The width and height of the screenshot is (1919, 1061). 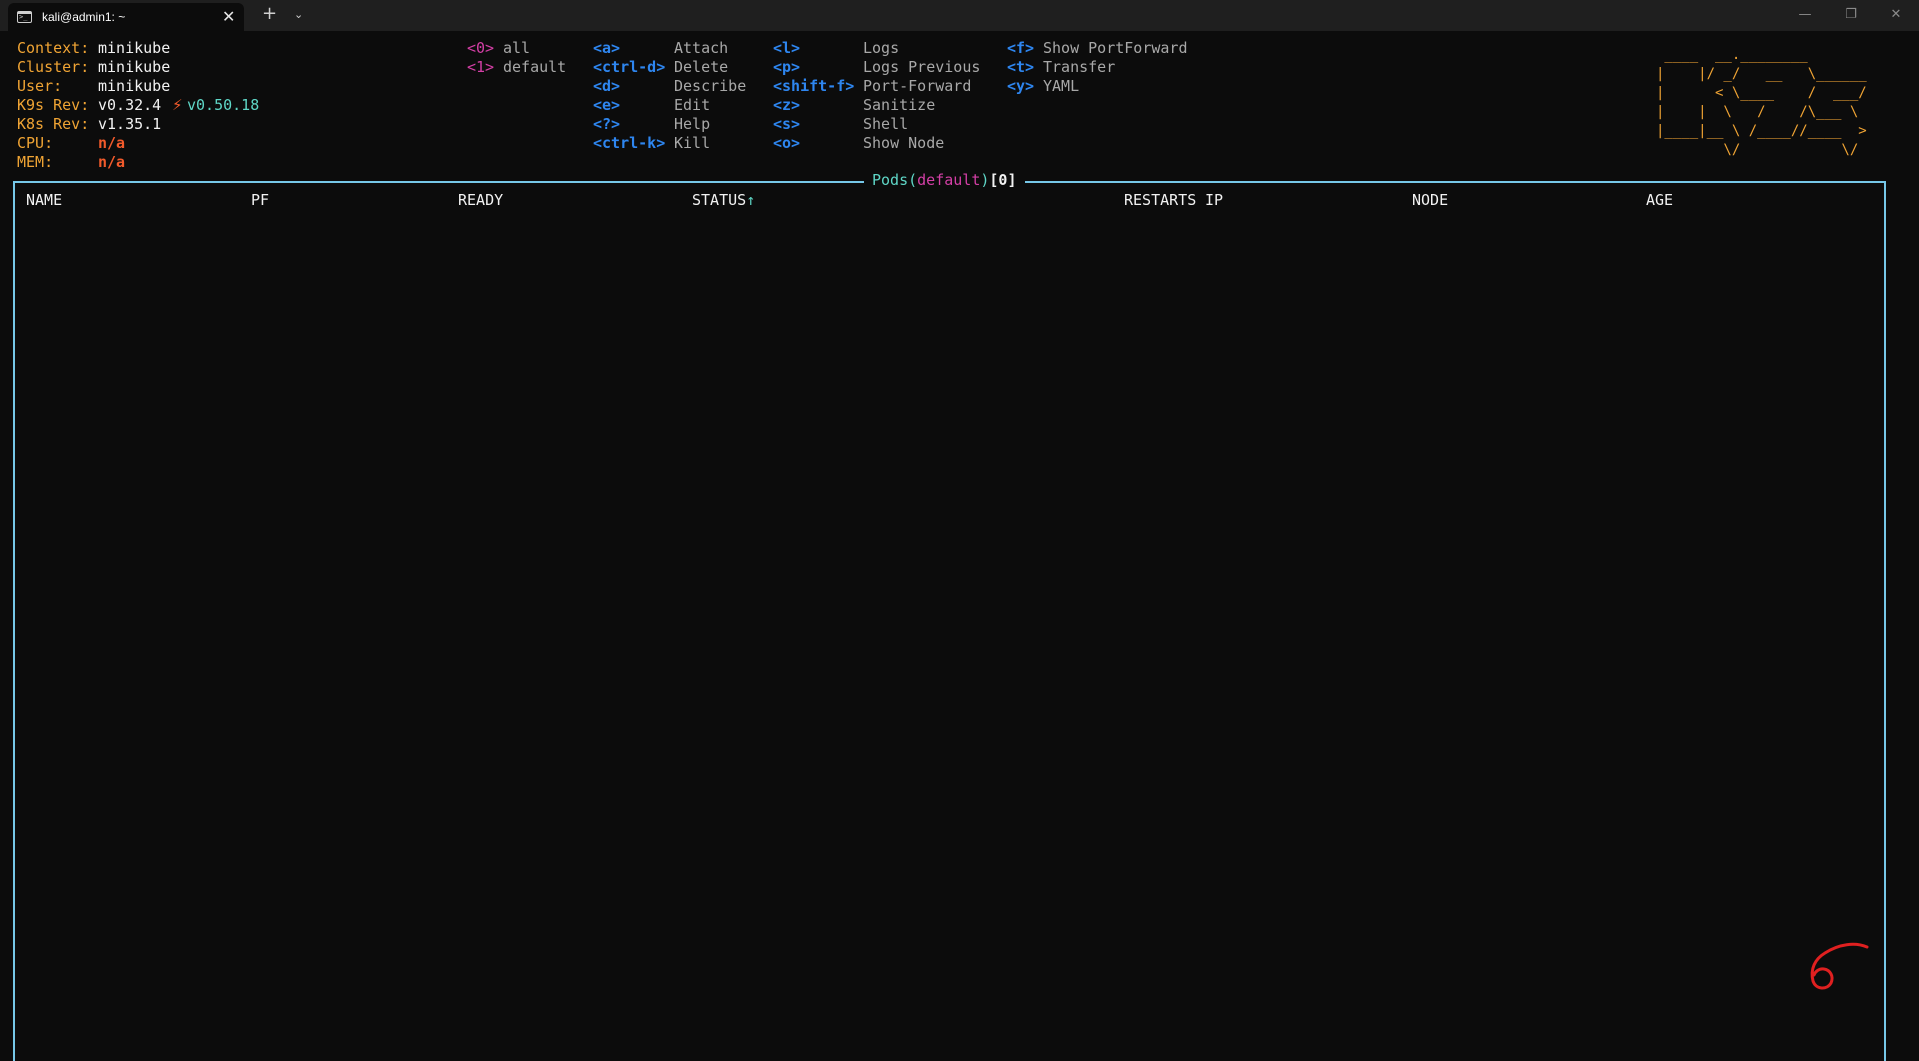 What do you see at coordinates (607, 105) in the screenshot?
I see `hotkey-key: <e>` at bounding box center [607, 105].